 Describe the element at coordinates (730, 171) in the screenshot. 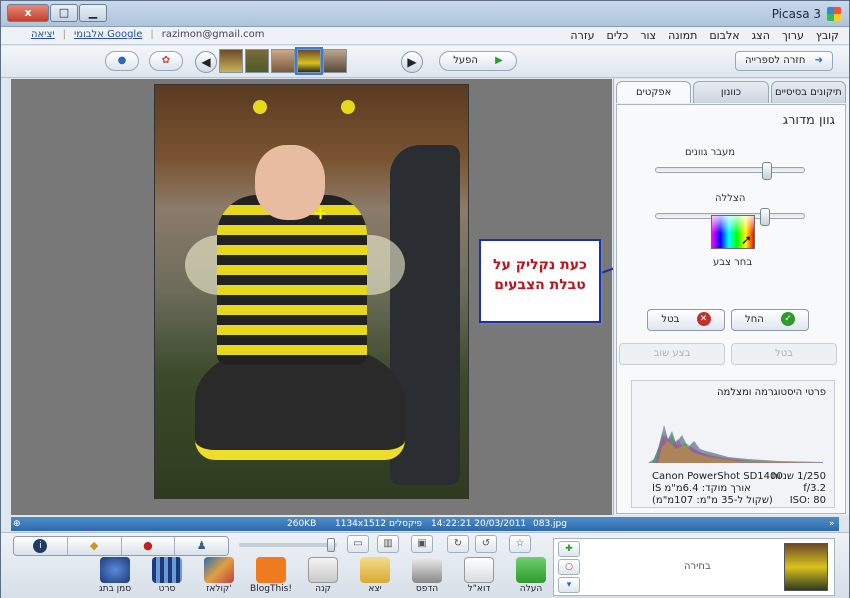

I see `fade-slider` at that location.